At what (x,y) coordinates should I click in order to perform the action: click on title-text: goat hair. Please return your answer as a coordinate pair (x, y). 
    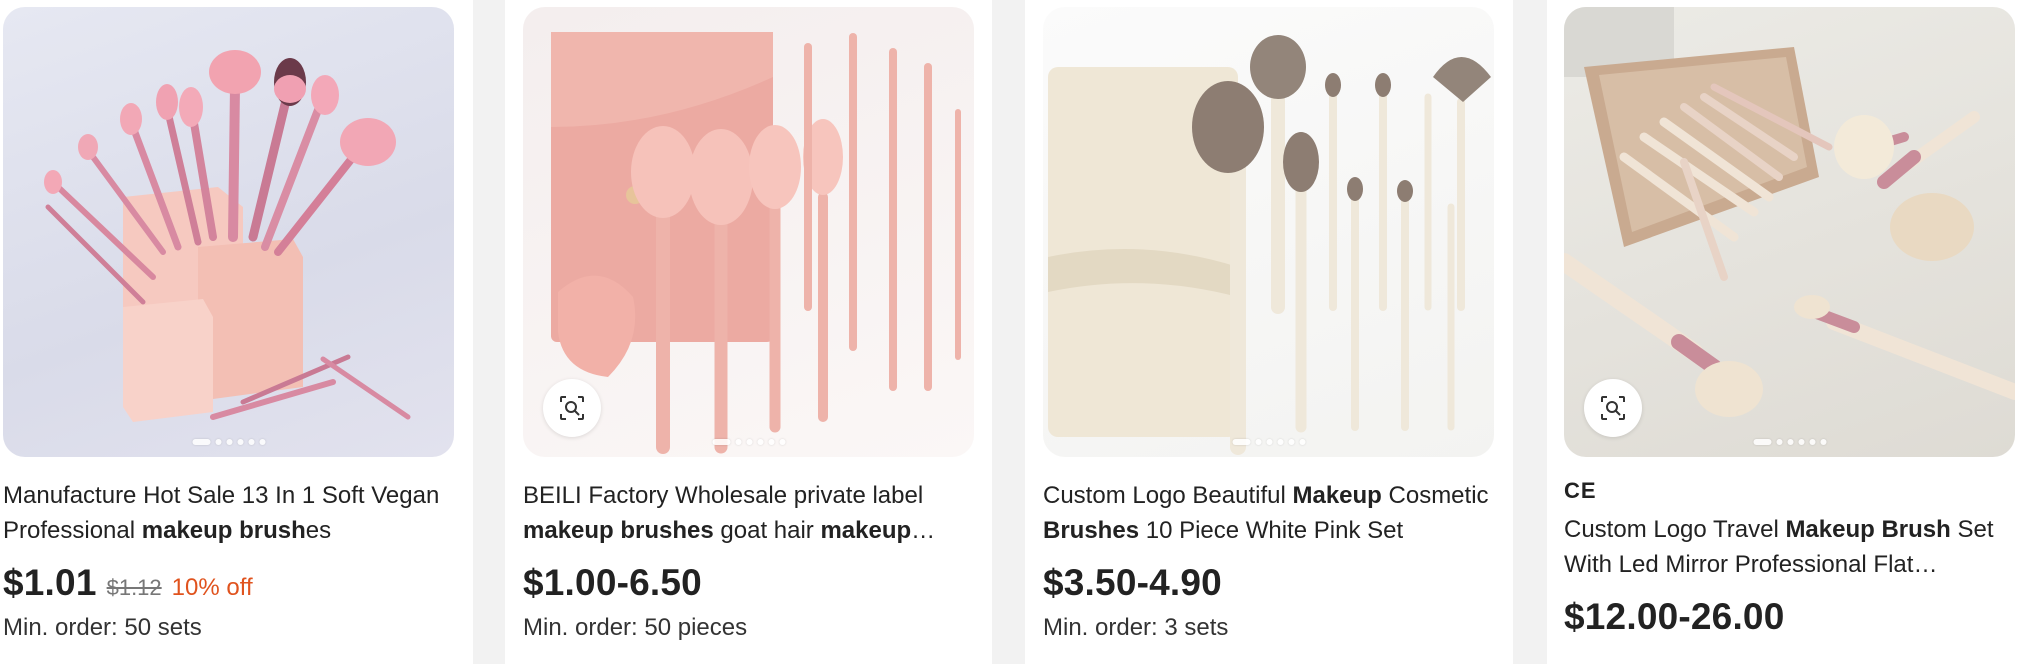
    Looking at the image, I should click on (767, 530).